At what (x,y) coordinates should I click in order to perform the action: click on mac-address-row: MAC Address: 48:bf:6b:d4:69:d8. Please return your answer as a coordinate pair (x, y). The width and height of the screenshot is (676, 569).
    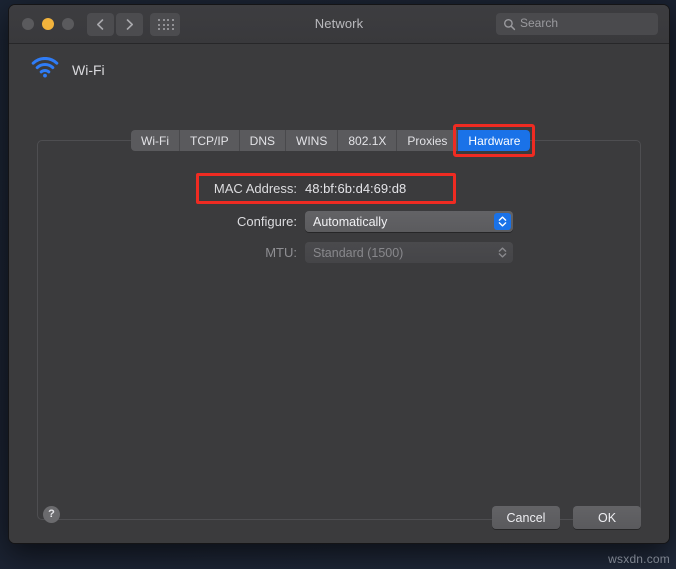
    Looking at the image, I should click on (339, 188).